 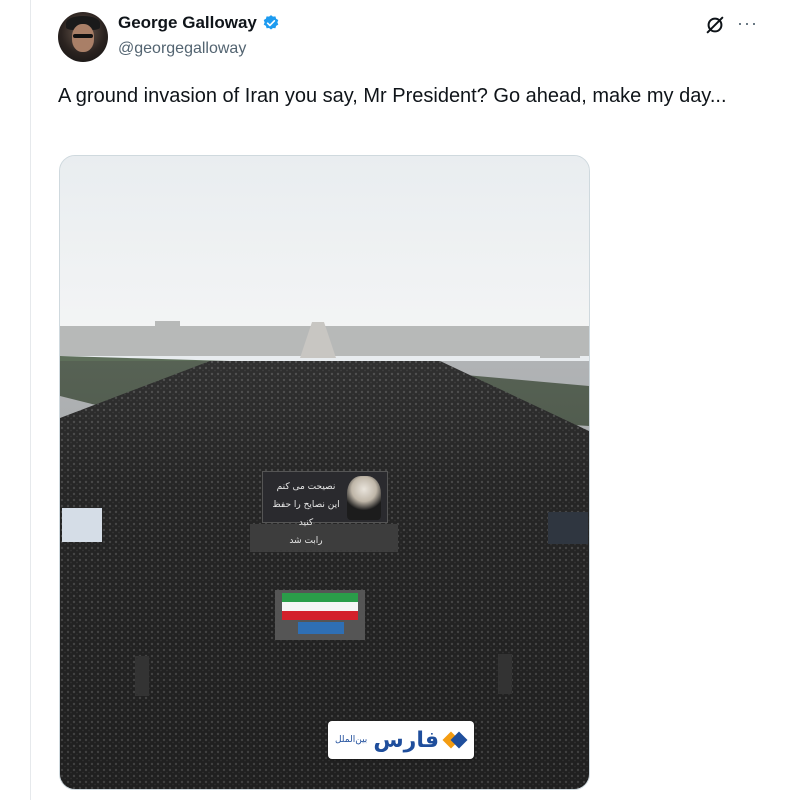 What do you see at coordinates (715, 25) in the screenshot?
I see `grok-icon` at bounding box center [715, 25].